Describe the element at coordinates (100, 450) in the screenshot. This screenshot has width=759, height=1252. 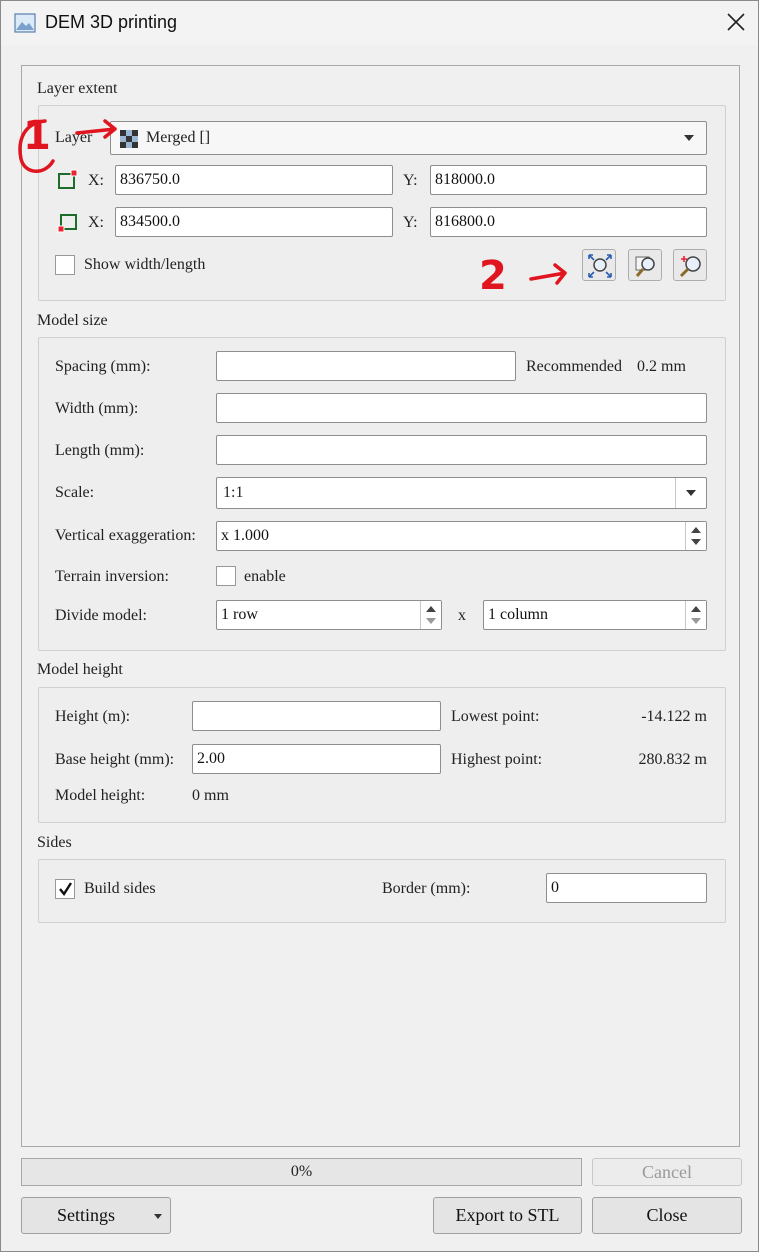
I see `length-label: Length (mm):` at that location.